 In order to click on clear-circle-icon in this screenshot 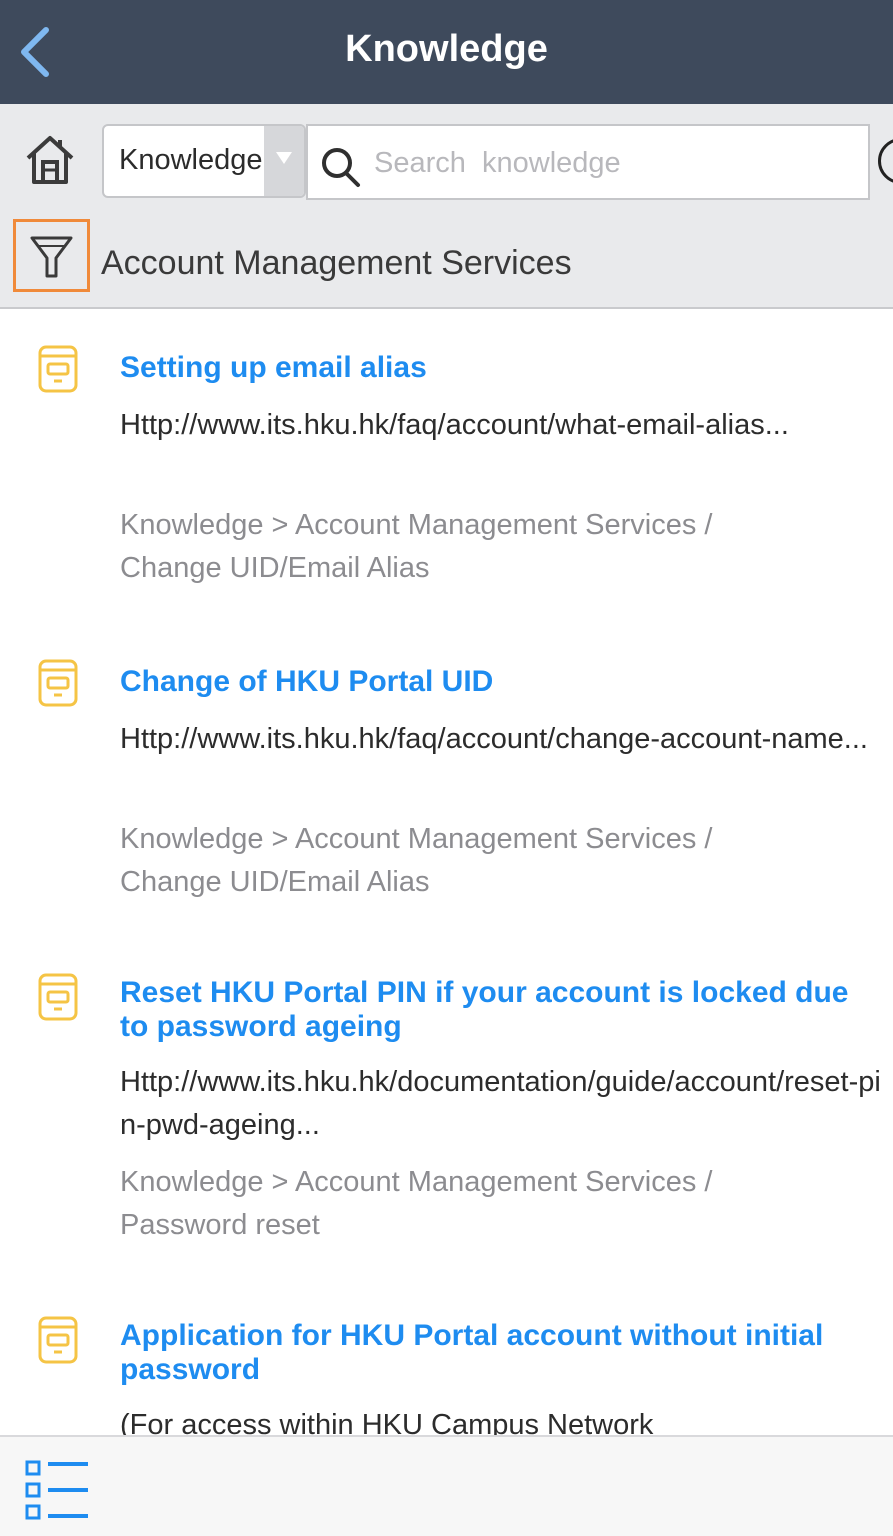, I will do `click(885, 161)`.